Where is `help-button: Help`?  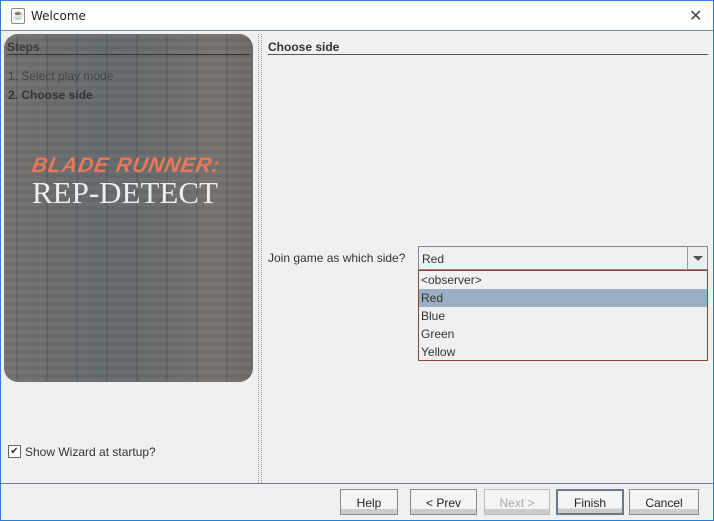
help-button: Help is located at coordinates (369, 502).